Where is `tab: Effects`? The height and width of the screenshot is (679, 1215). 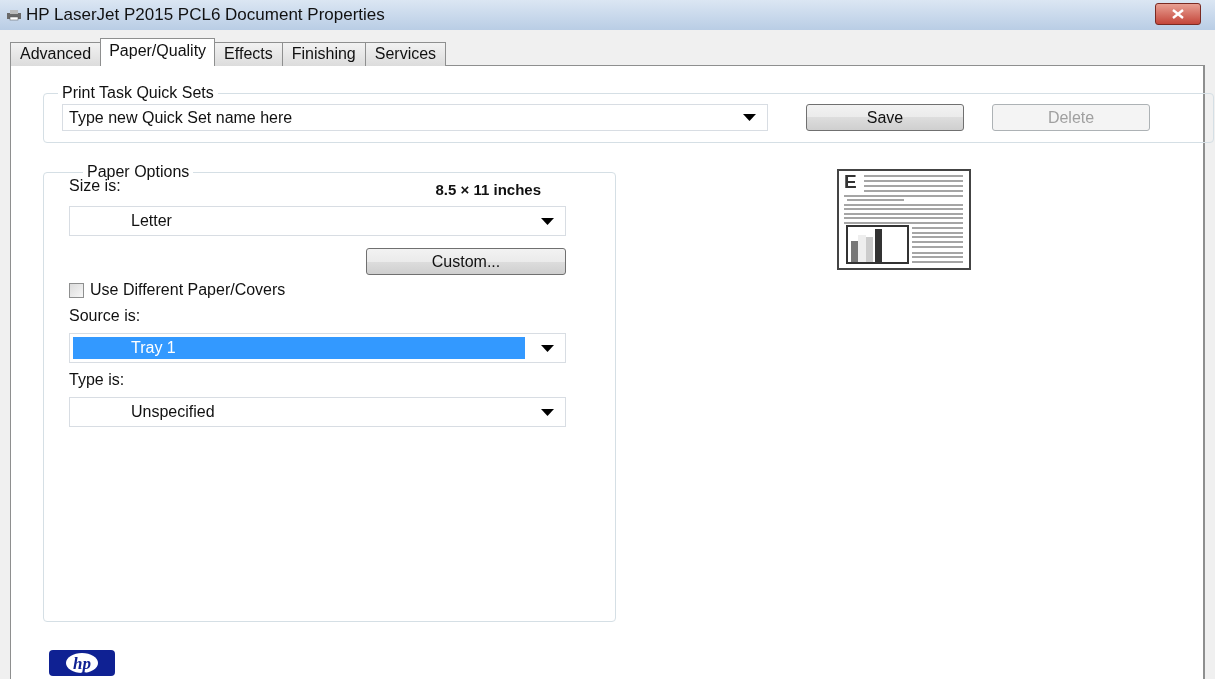 tab: Effects is located at coordinates (248, 54).